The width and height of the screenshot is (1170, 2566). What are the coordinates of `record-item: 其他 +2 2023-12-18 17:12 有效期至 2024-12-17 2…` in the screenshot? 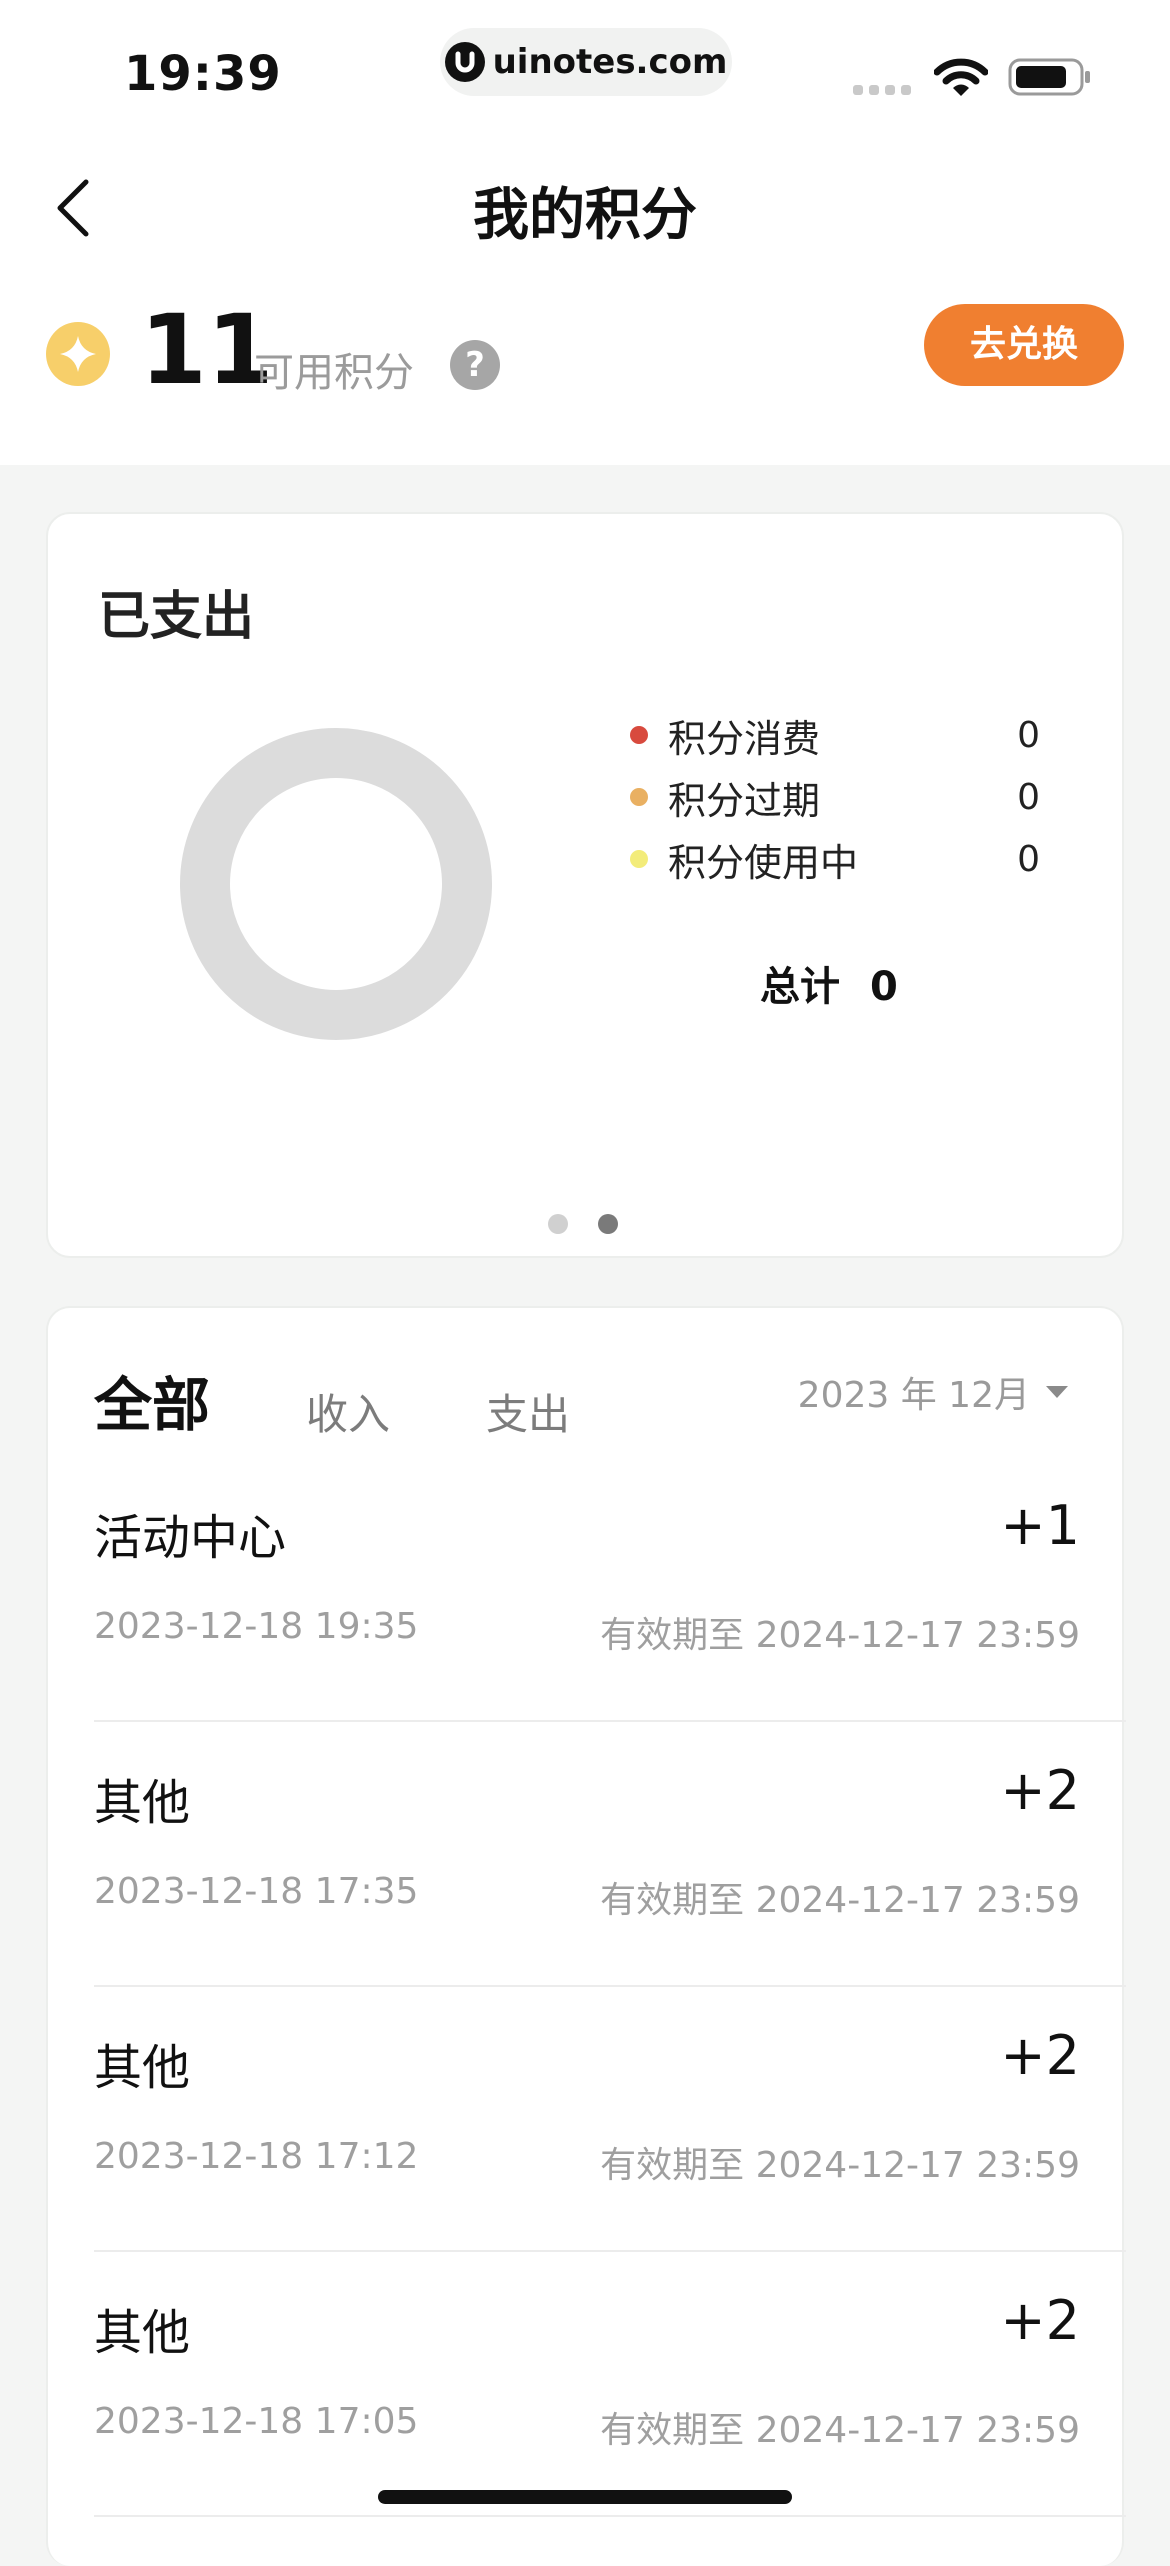 It's located at (610, 2120).